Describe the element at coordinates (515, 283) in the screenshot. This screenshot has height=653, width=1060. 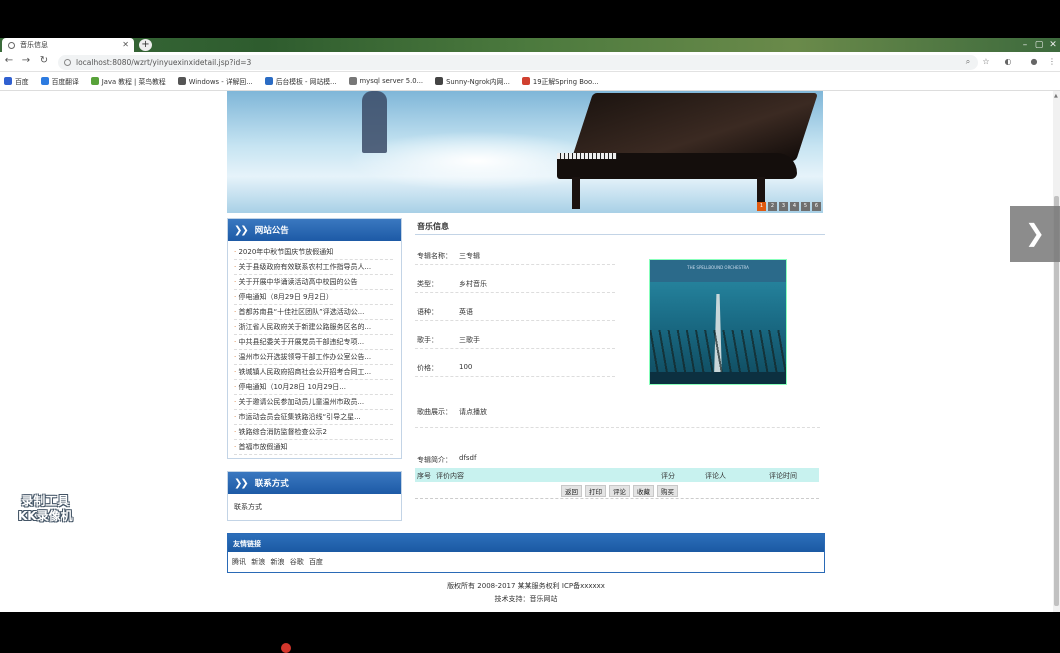
I see `field-genre: 类型： 乡村音乐` at that location.